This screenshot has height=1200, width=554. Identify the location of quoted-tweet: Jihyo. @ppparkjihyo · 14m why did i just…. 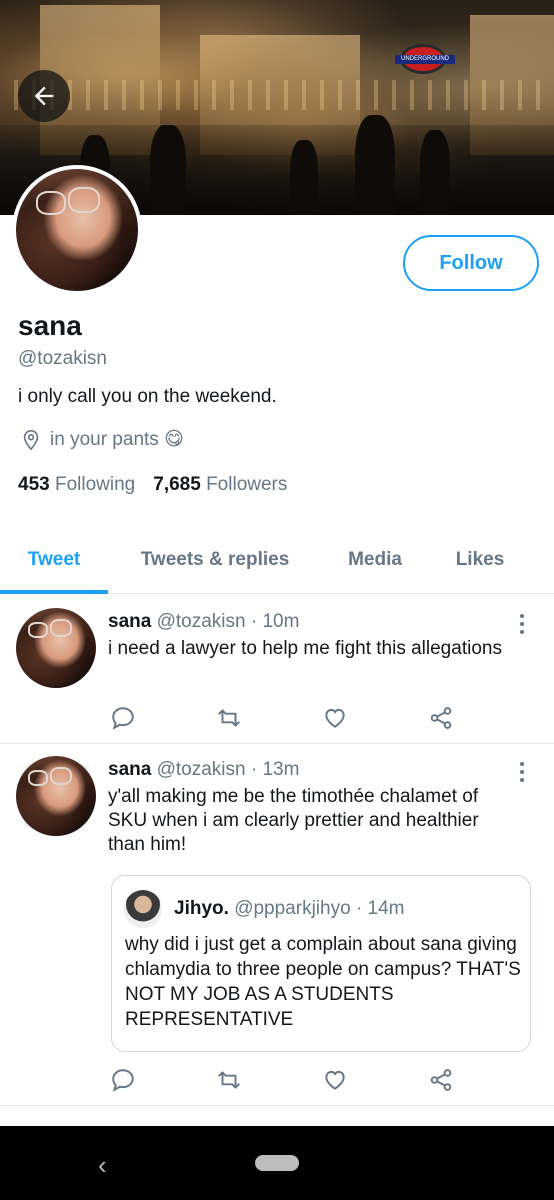
(321, 963).